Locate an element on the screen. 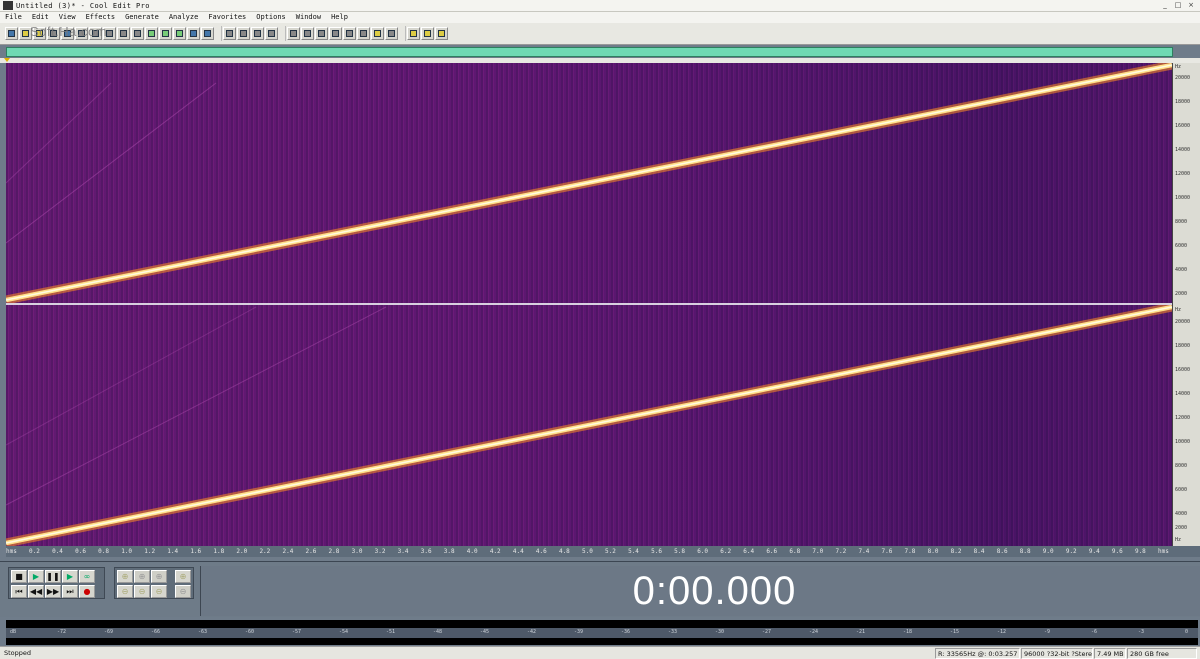  time-tick: 6.8 is located at coordinates (795, 551).